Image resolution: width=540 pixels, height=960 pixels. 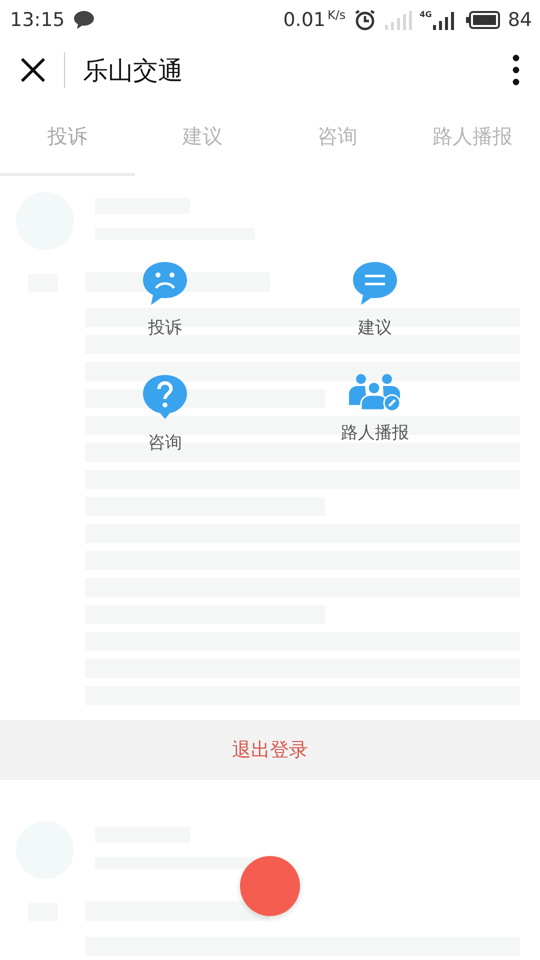 What do you see at coordinates (472, 138) in the screenshot?
I see `tab: 路人播报` at bounding box center [472, 138].